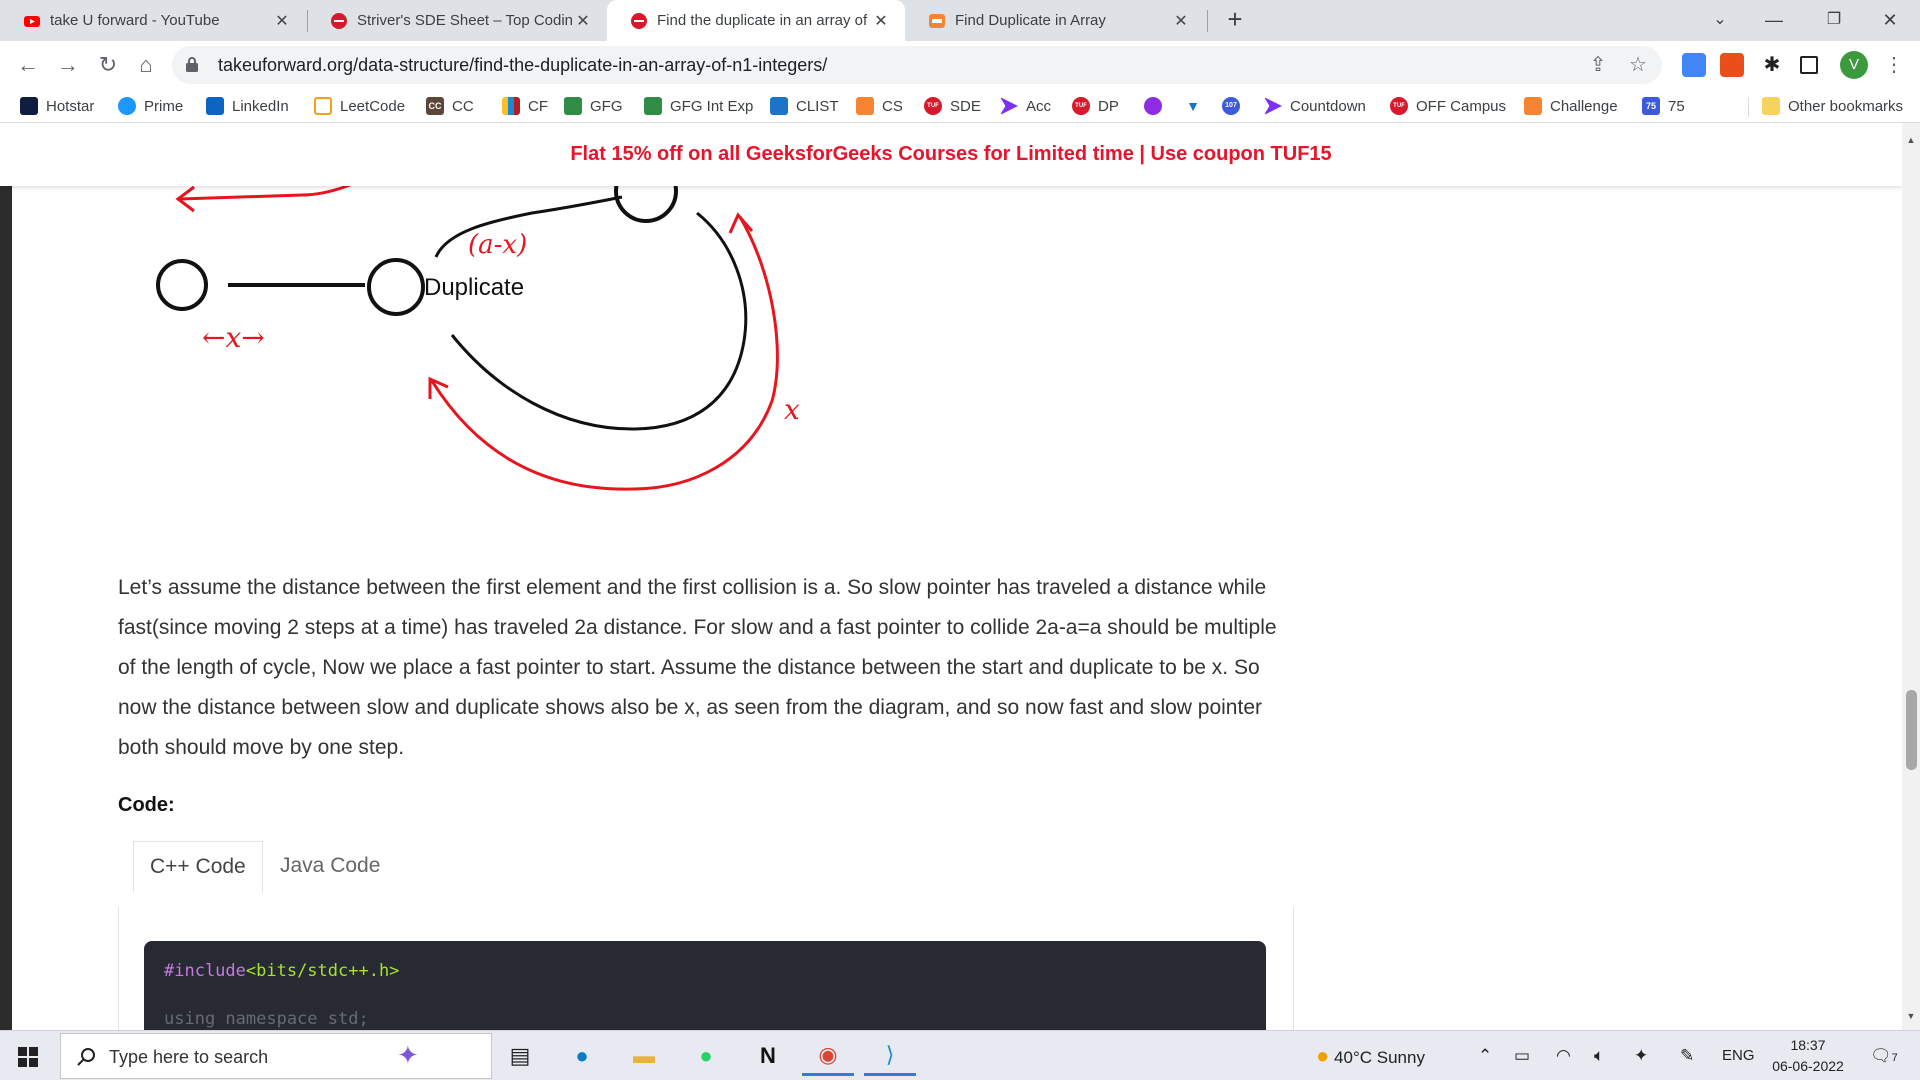 This screenshot has height=1080, width=1920. Describe the element at coordinates (435, 106) in the screenshot. I see `codechef-icon: CC` at that location.